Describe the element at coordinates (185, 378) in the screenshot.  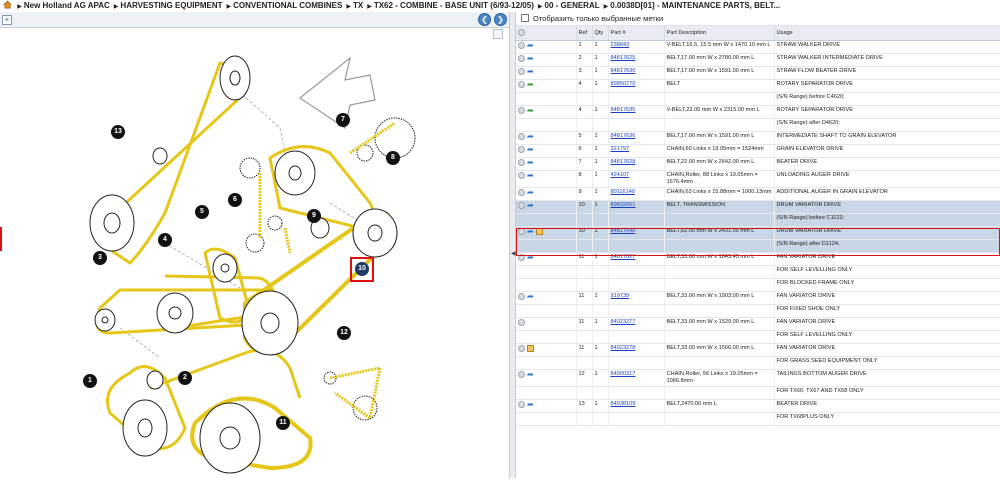
I see `callout-2: 2` at that location.